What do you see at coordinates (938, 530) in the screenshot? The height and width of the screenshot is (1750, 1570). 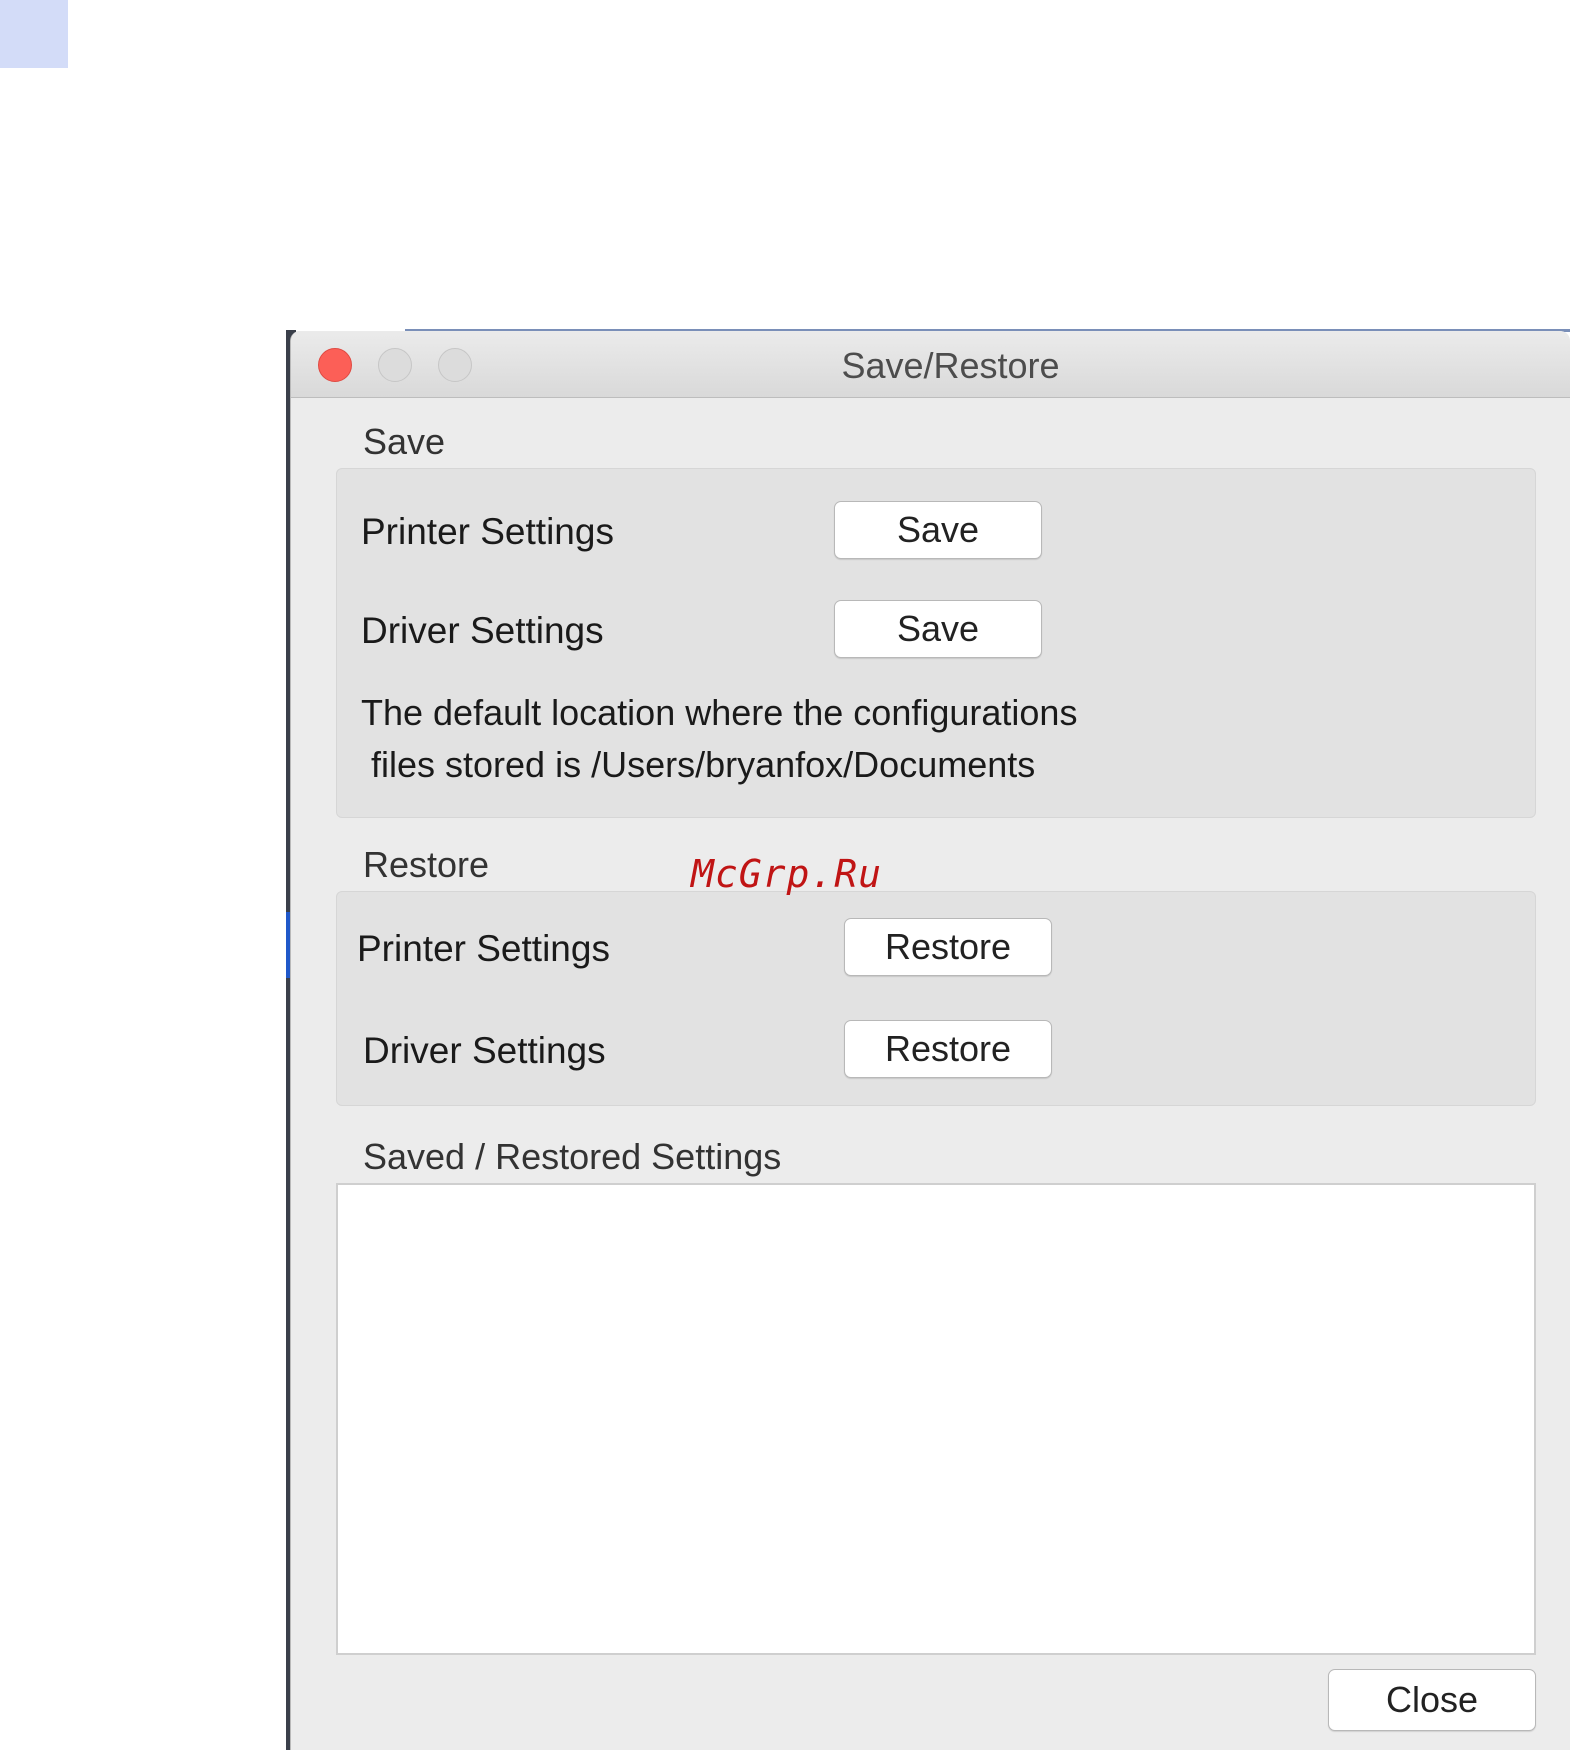 I see `save-printer-settings-button: Save` at bounding box center [938, 530].